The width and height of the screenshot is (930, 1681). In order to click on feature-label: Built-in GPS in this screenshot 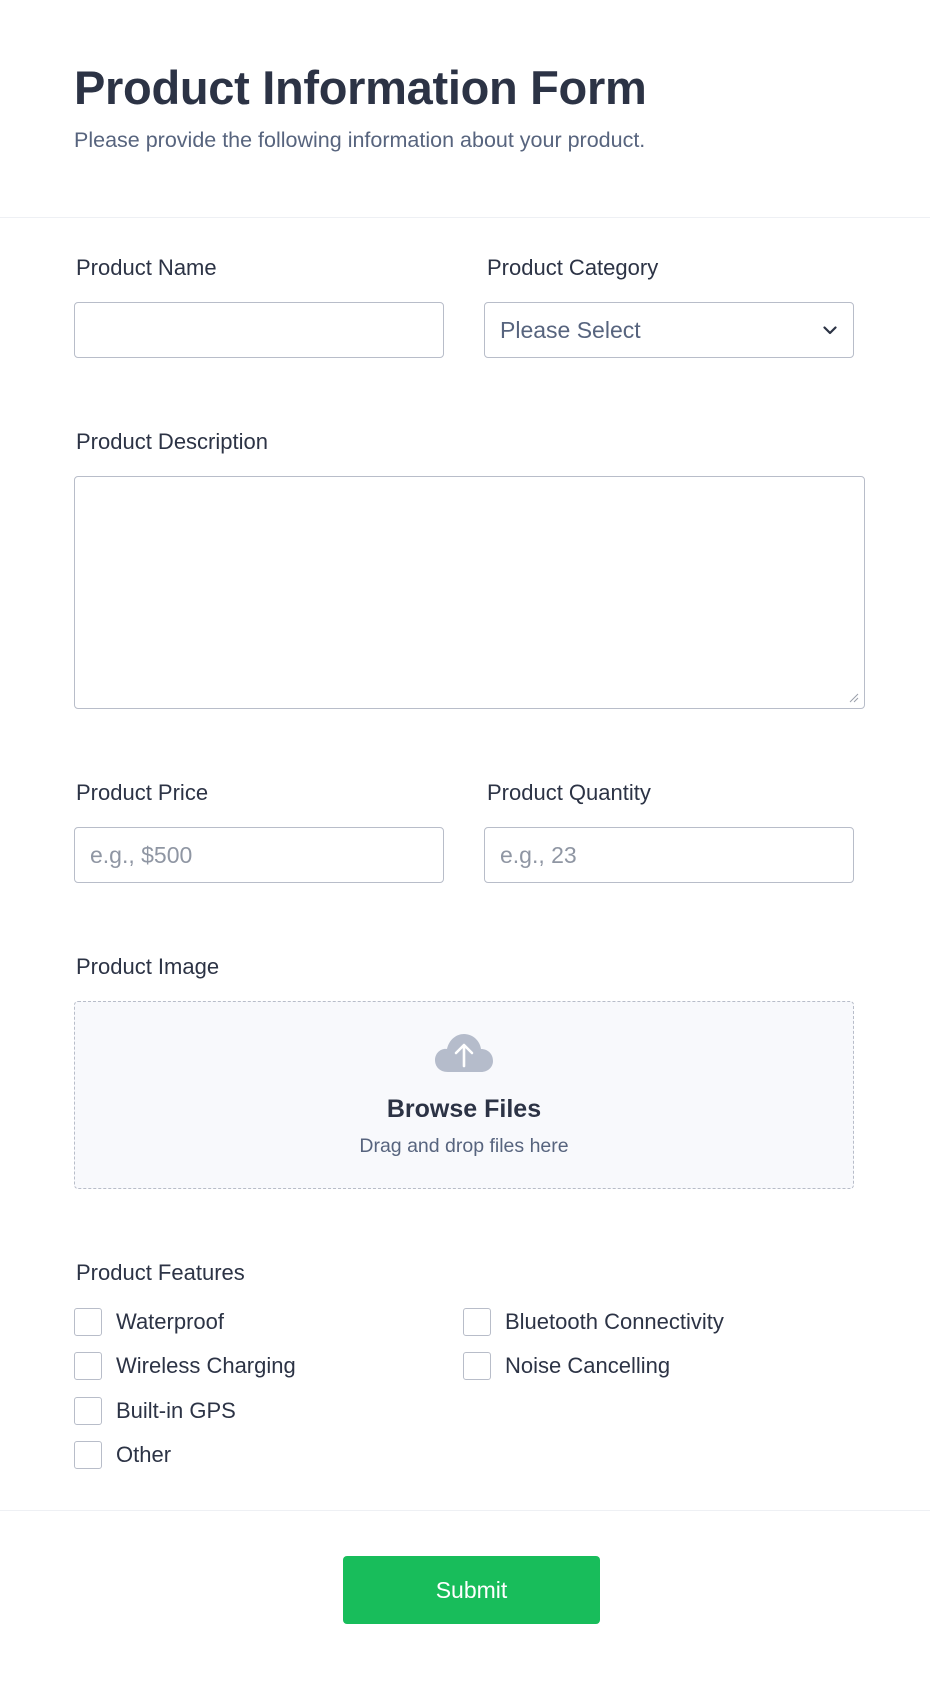, I will do `click(176, 1410)`.